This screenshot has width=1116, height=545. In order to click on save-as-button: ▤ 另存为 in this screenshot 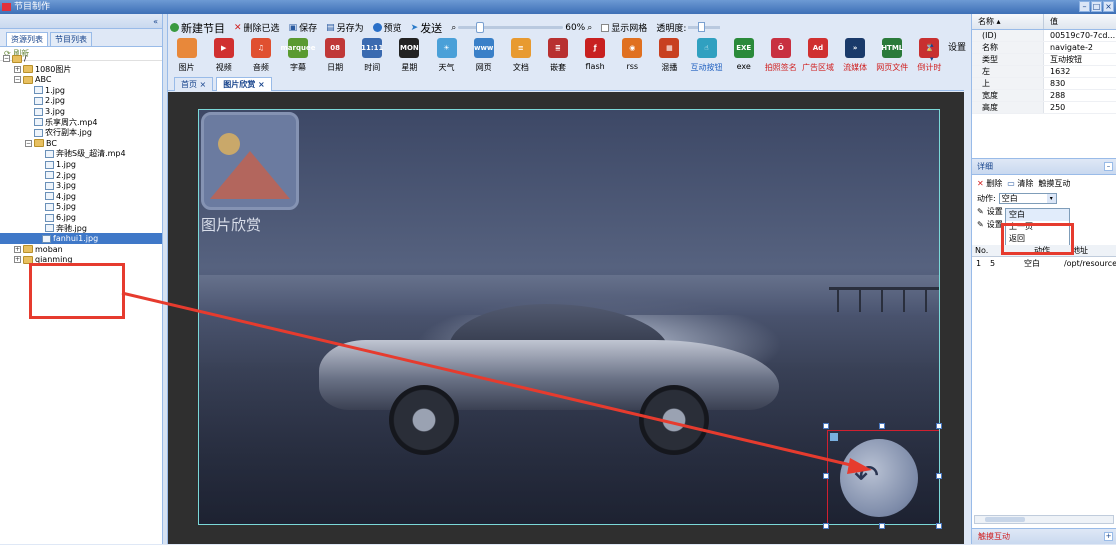, I will do `click(345, 28)`.